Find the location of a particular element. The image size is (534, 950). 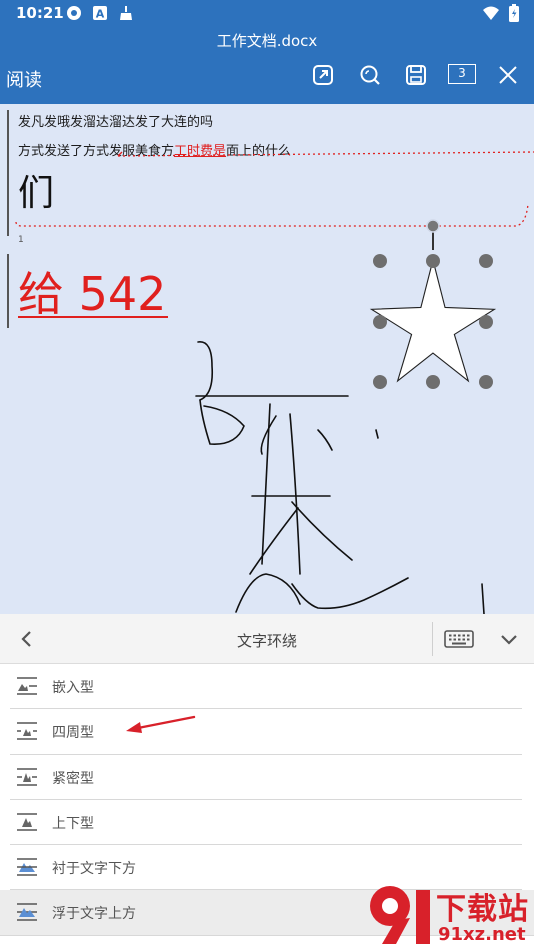

share-button is located at coordinates (323, 75).